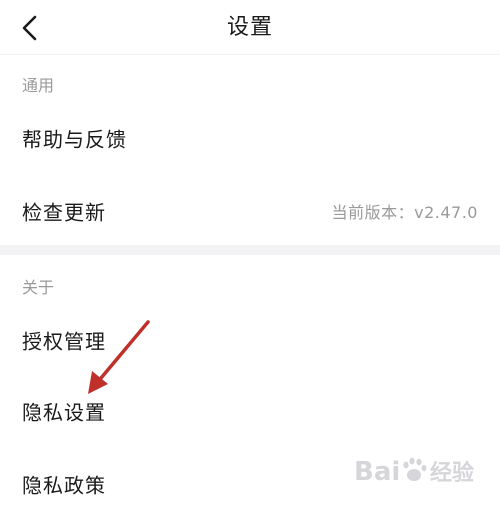 The width and height of the screenshot is (500, 514). What do you see at coordinates (38, 287) in the screenshot?
I see `section-label-about: 关于` at bounding box center [38, 287].